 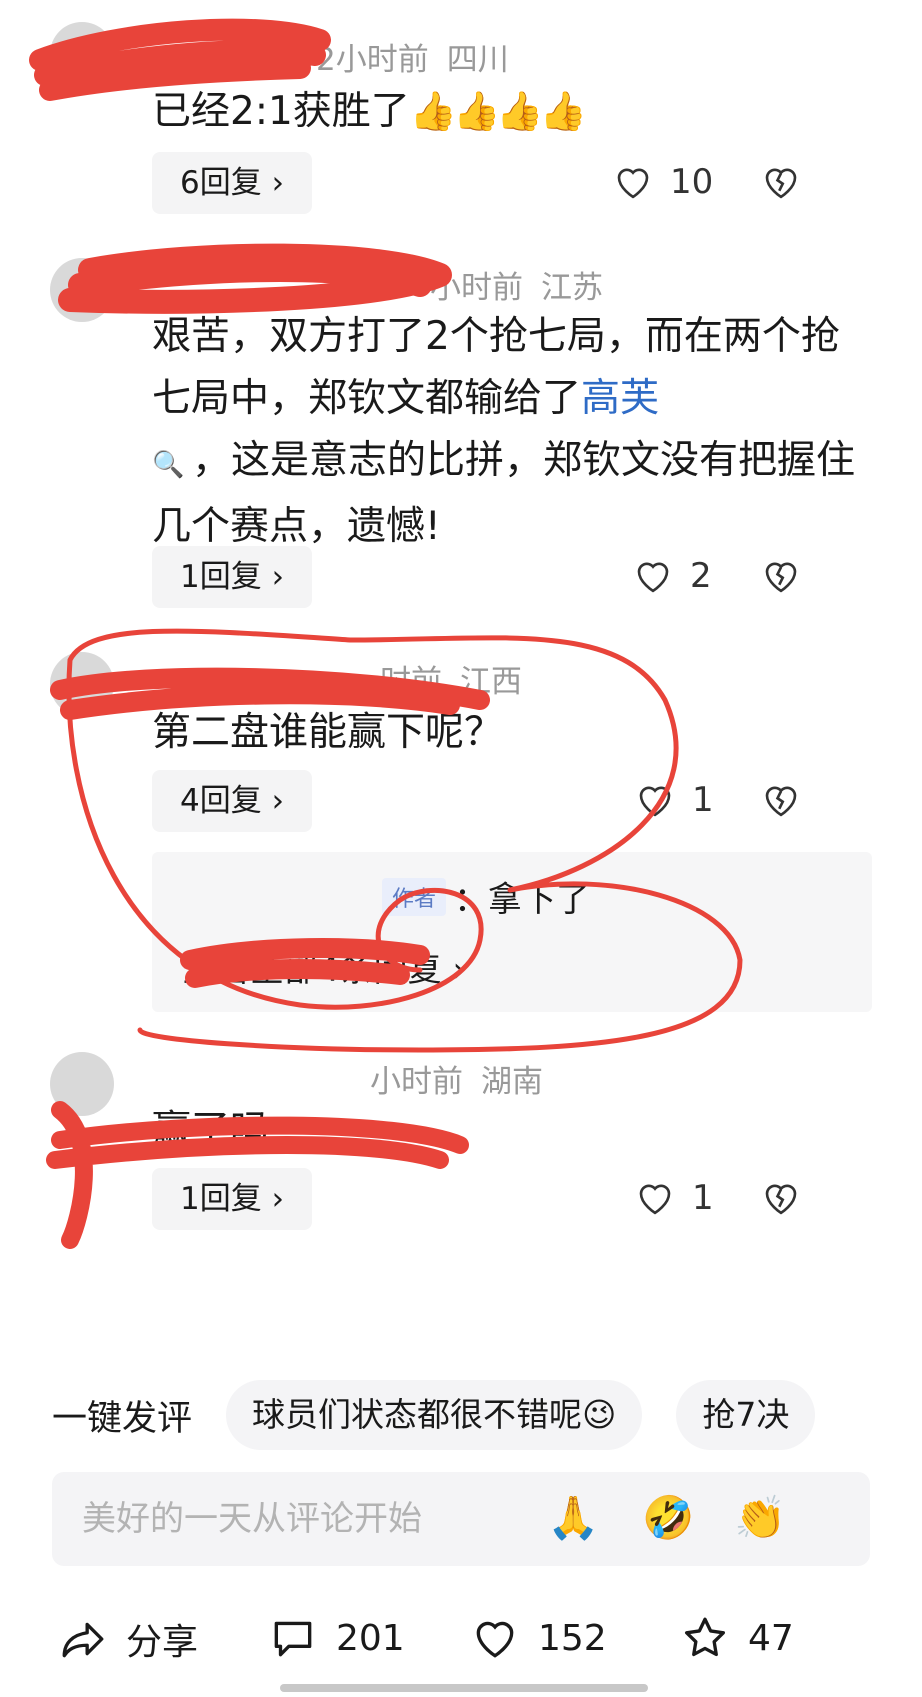 I want to click on clap-emoji-button: 👏, so click(x=760, y=1518).